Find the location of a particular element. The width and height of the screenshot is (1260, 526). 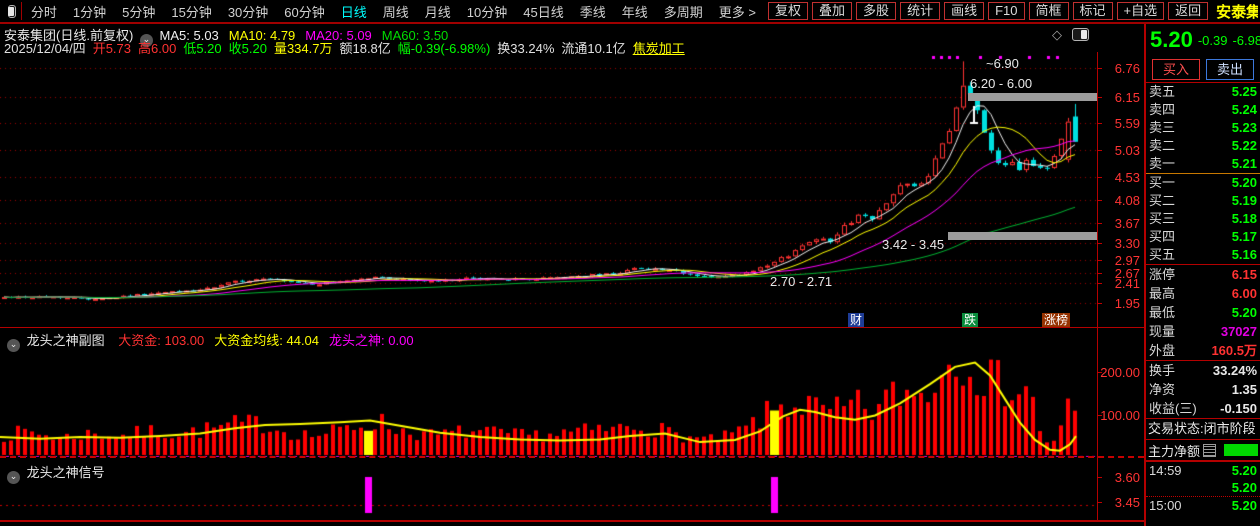

tab-1分钟: 1分钟 is located at coordinates (89, 12).